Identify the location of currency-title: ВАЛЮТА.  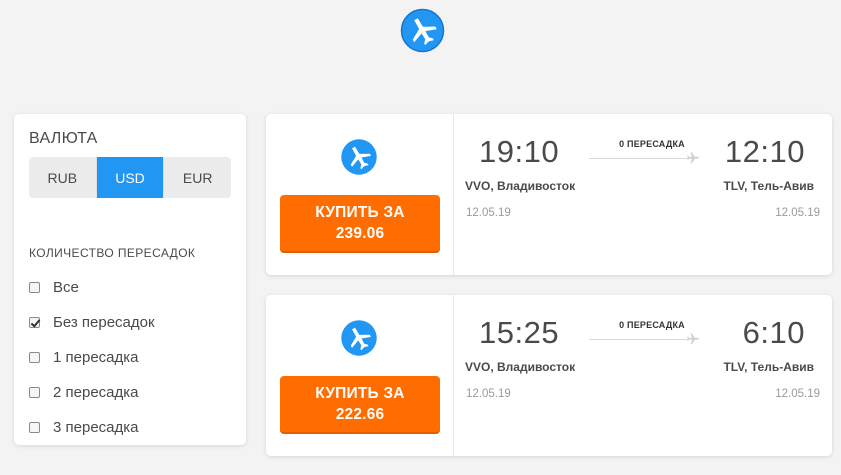
(63, 138).